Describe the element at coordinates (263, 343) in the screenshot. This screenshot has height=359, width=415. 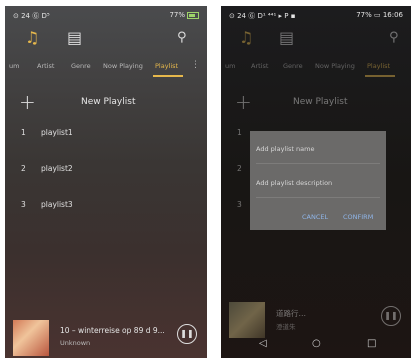
I see `back-icon: ◁` at that location.